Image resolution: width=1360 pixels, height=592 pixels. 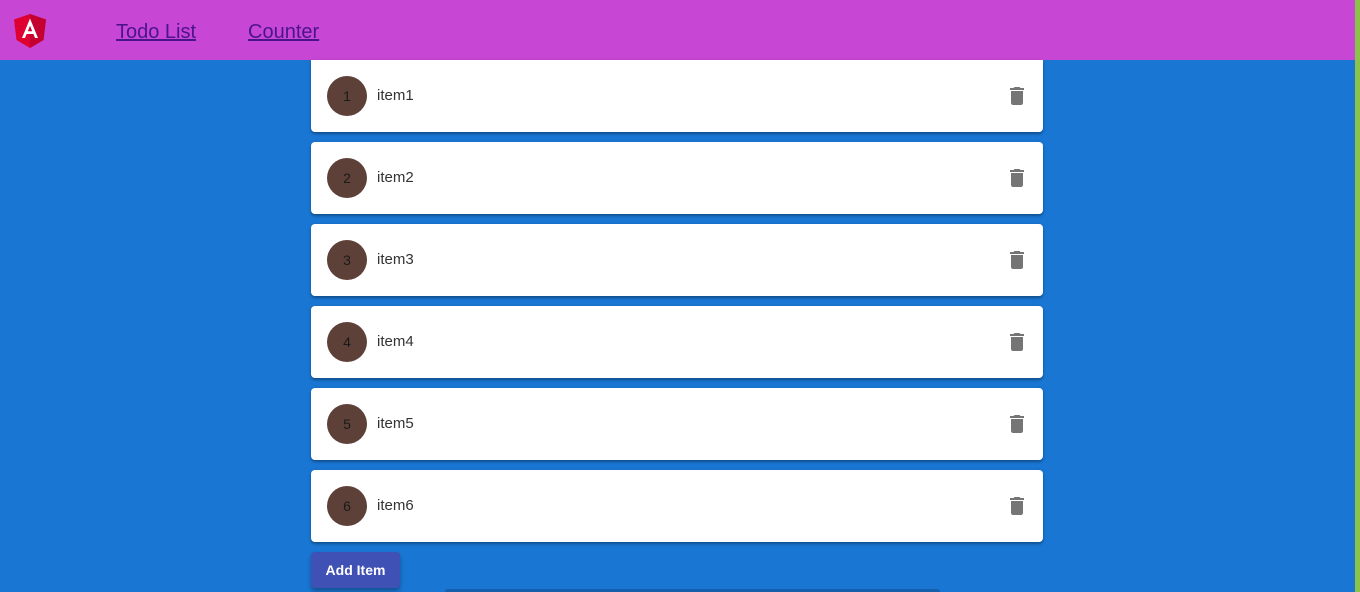 I want to click on item-number-avatar: 6, so click(x=347, y=506).